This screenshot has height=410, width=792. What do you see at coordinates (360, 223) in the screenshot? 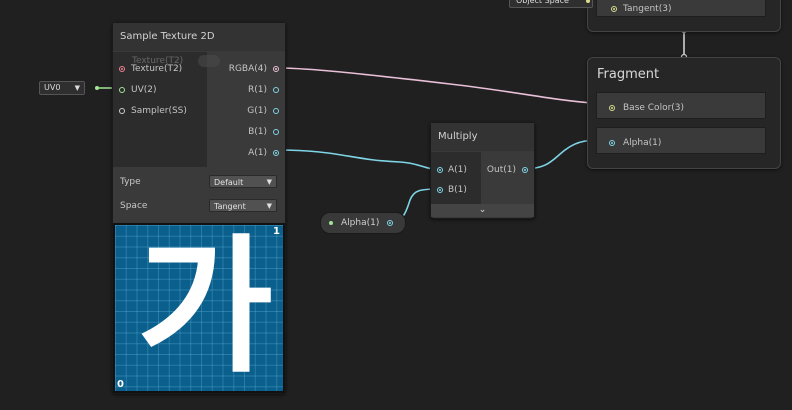
I see `property-label: Alpha(1)` at bounding box center [360, 223].